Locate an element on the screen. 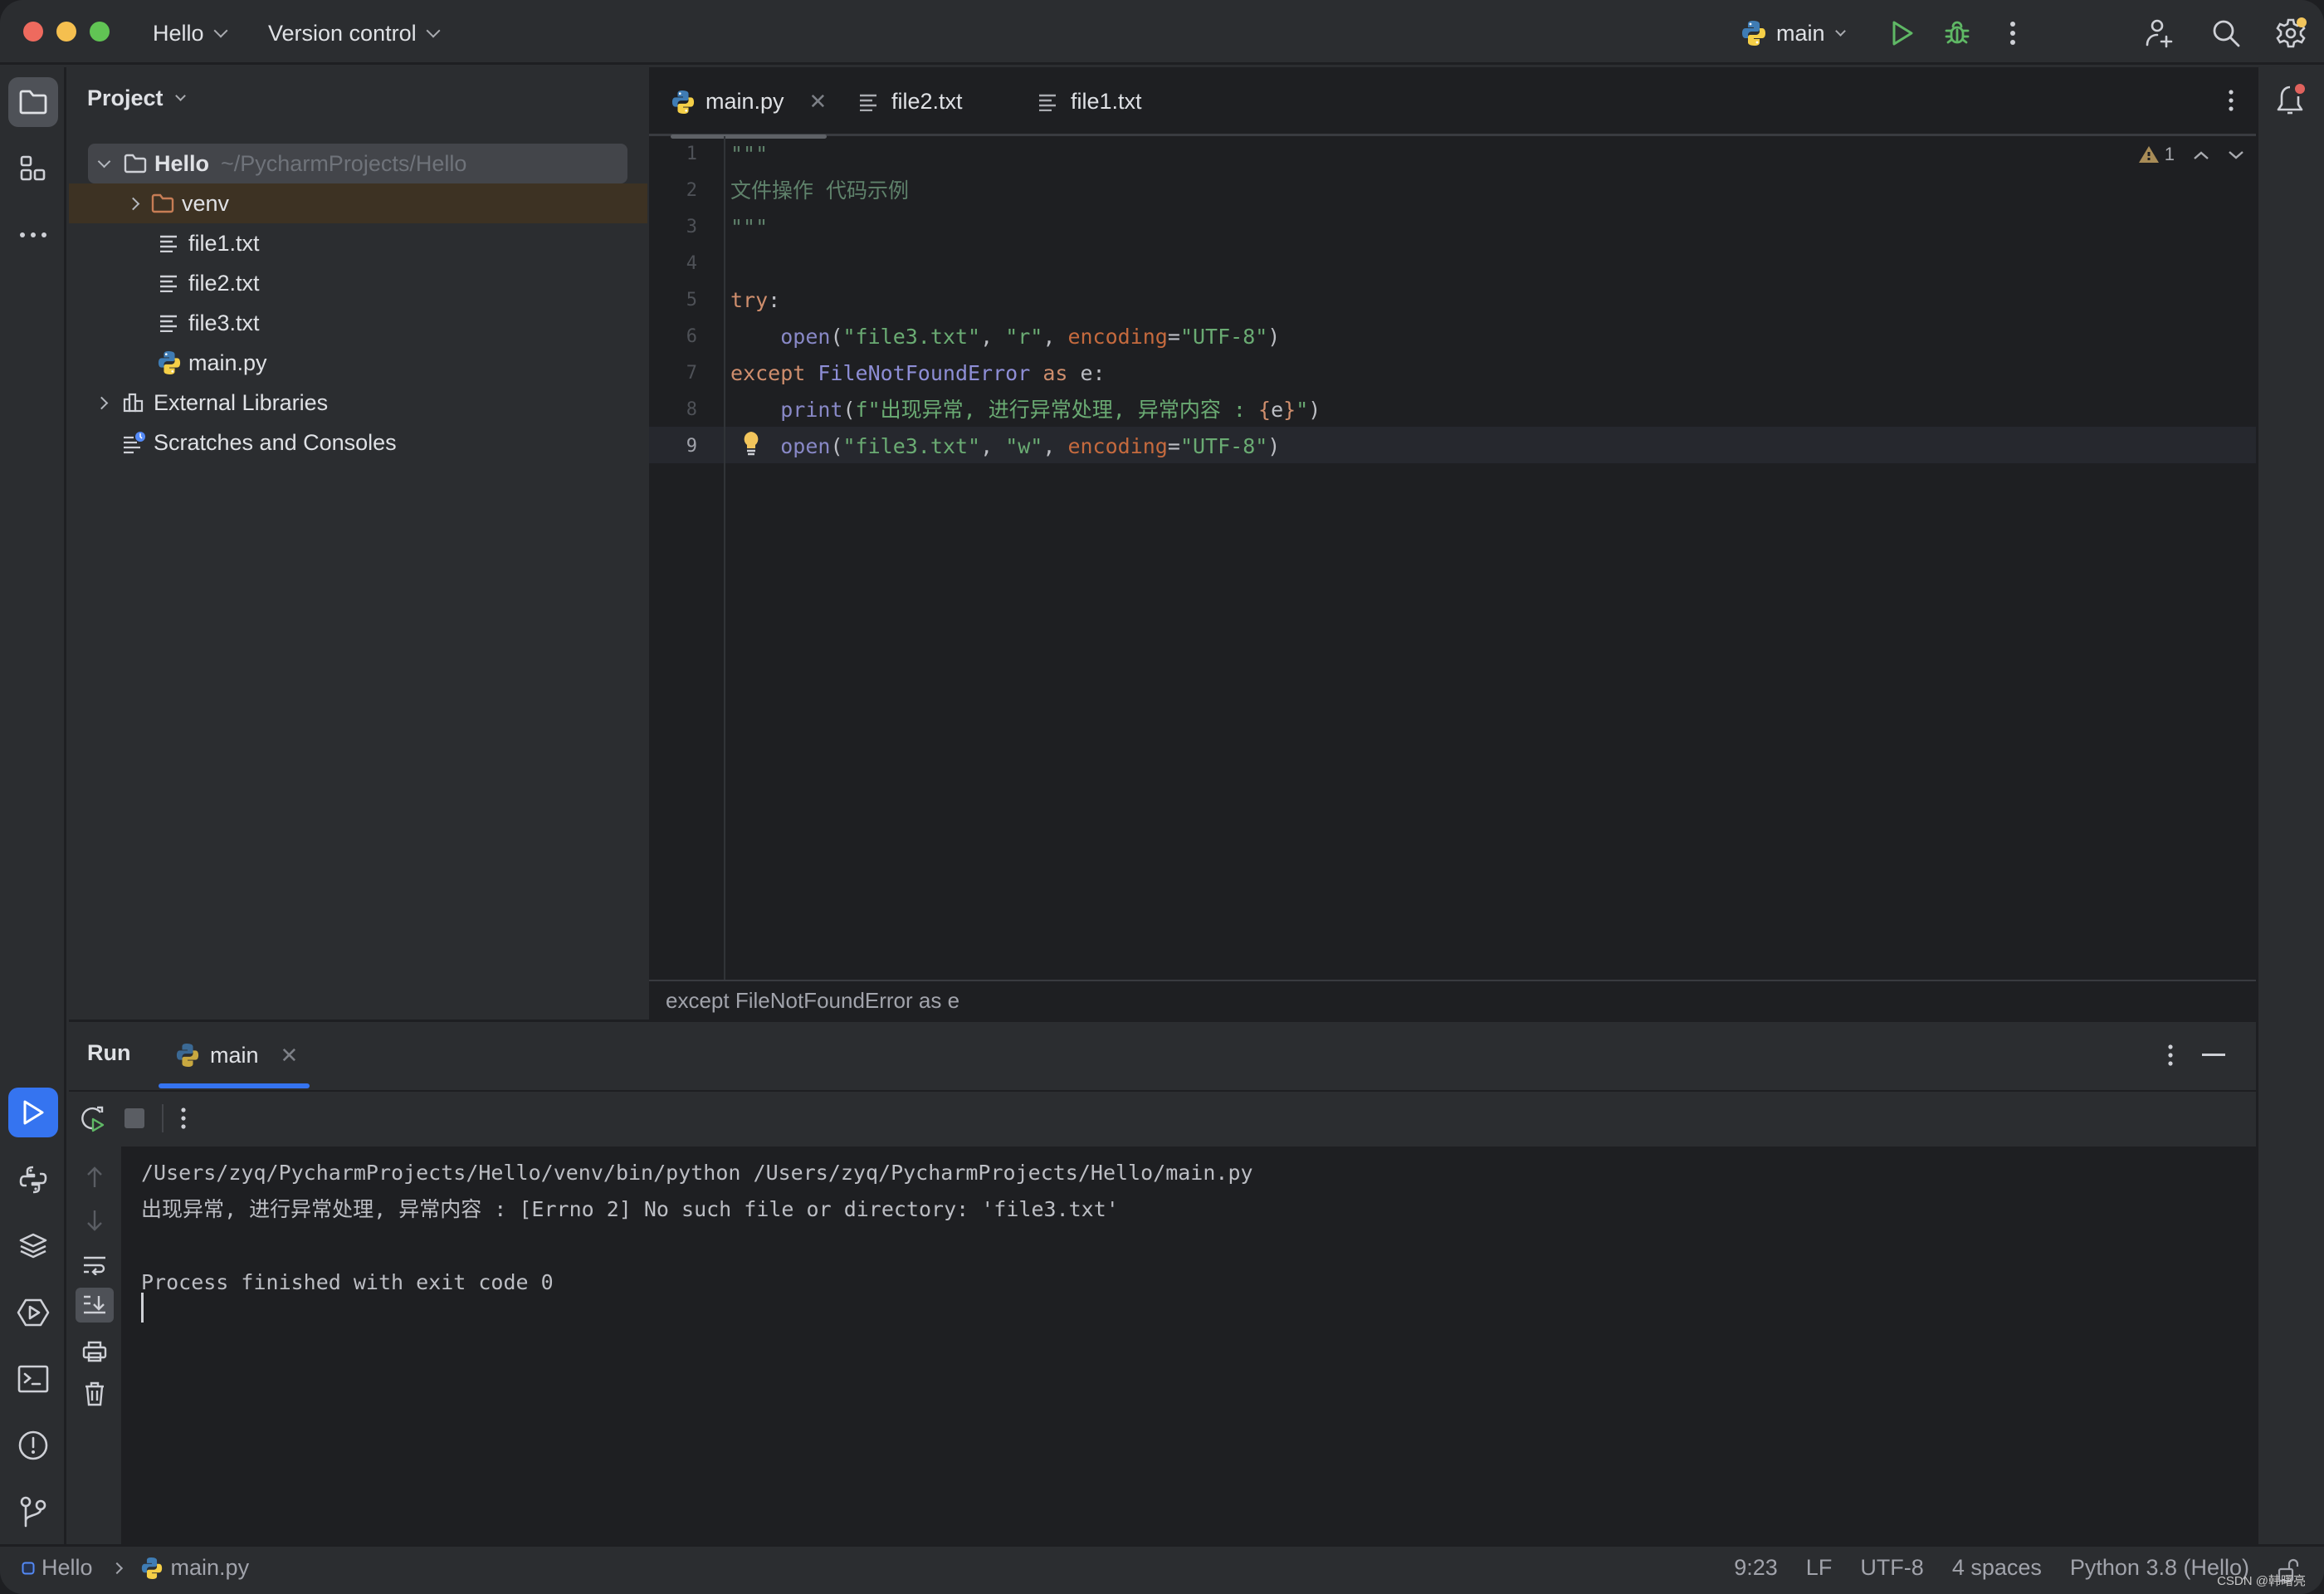 The image size is (2324, 1594). tab-file2-txt: file2.txt is located at coordinates (910, 101).